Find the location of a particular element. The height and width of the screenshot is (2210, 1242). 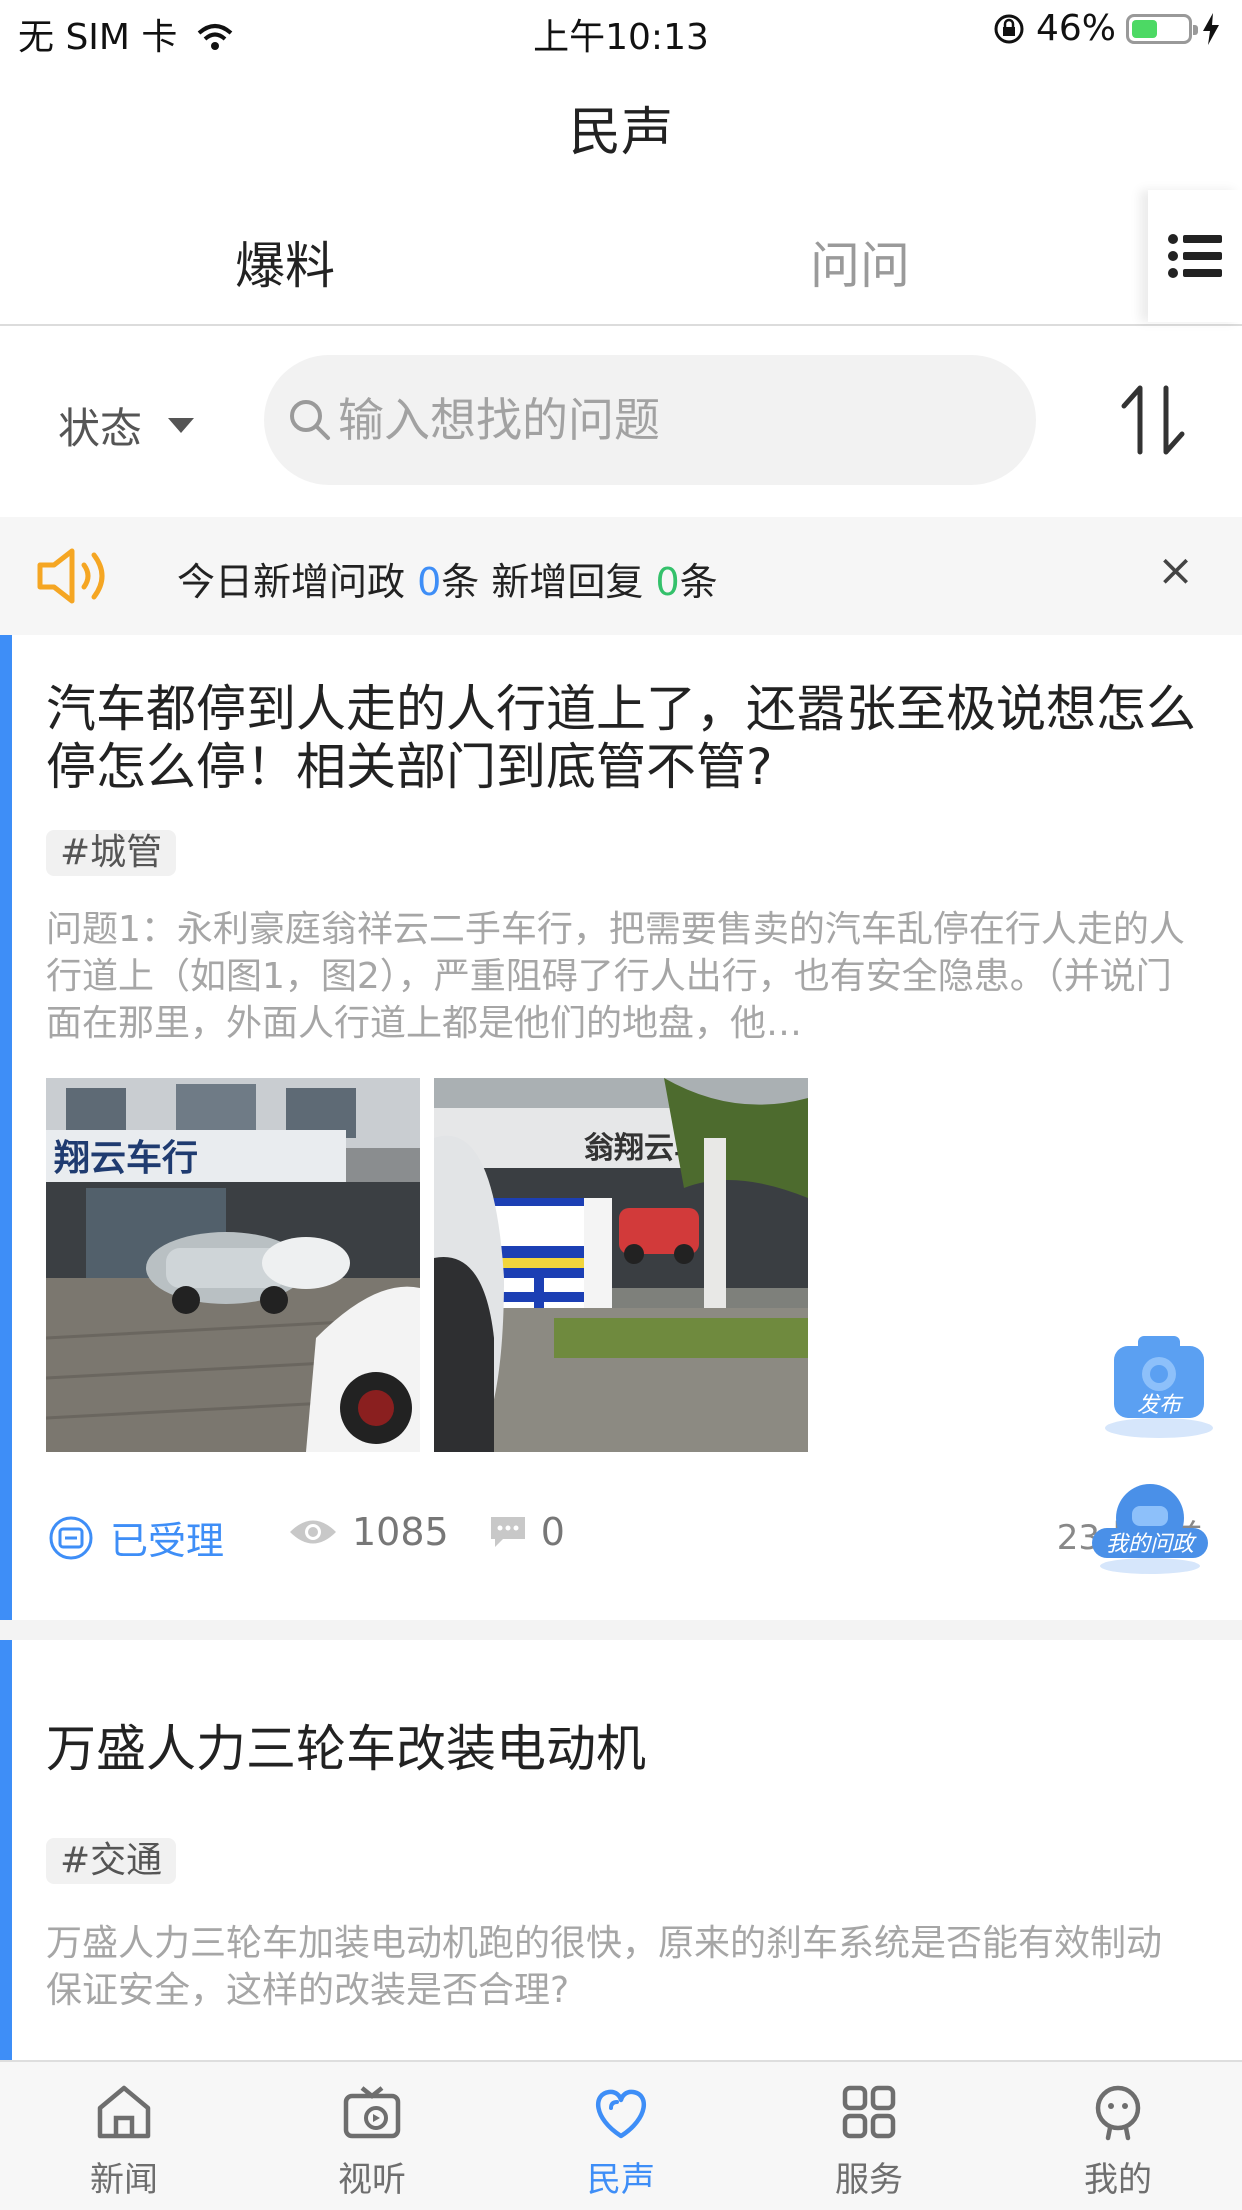

sort-button is located at coordinates (1153, 420).